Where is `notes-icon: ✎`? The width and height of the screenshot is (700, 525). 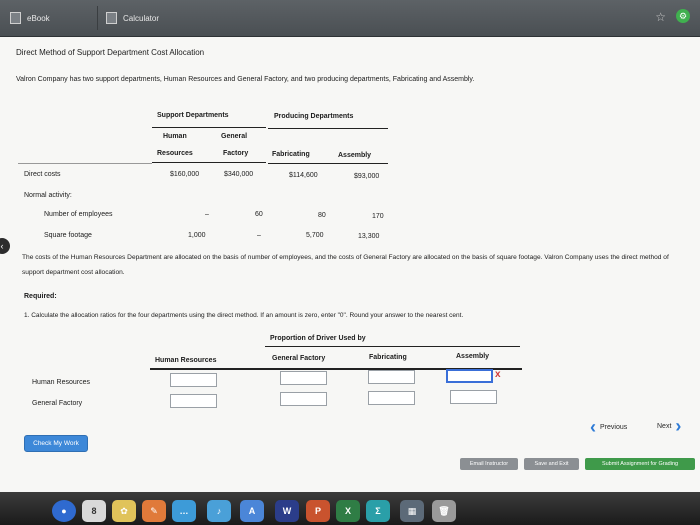
notes-icon: ✎ is located at coordinates (154, 511).